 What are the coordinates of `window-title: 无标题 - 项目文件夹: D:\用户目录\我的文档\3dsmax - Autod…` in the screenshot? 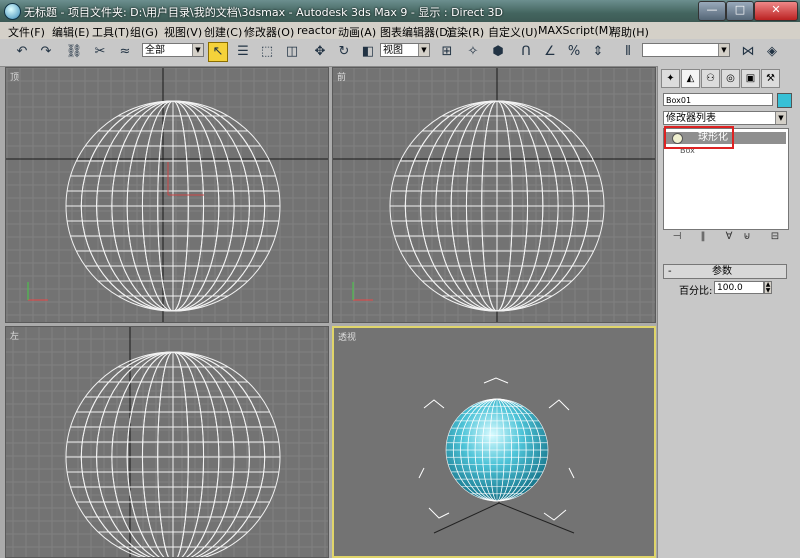 It's located at (263, 12).